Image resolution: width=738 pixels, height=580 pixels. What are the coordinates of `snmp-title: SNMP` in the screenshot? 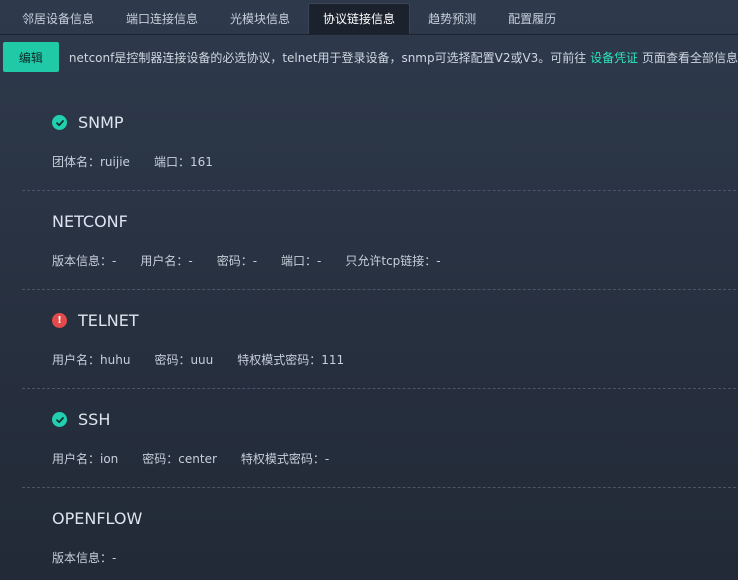 It's located at (88, 122).